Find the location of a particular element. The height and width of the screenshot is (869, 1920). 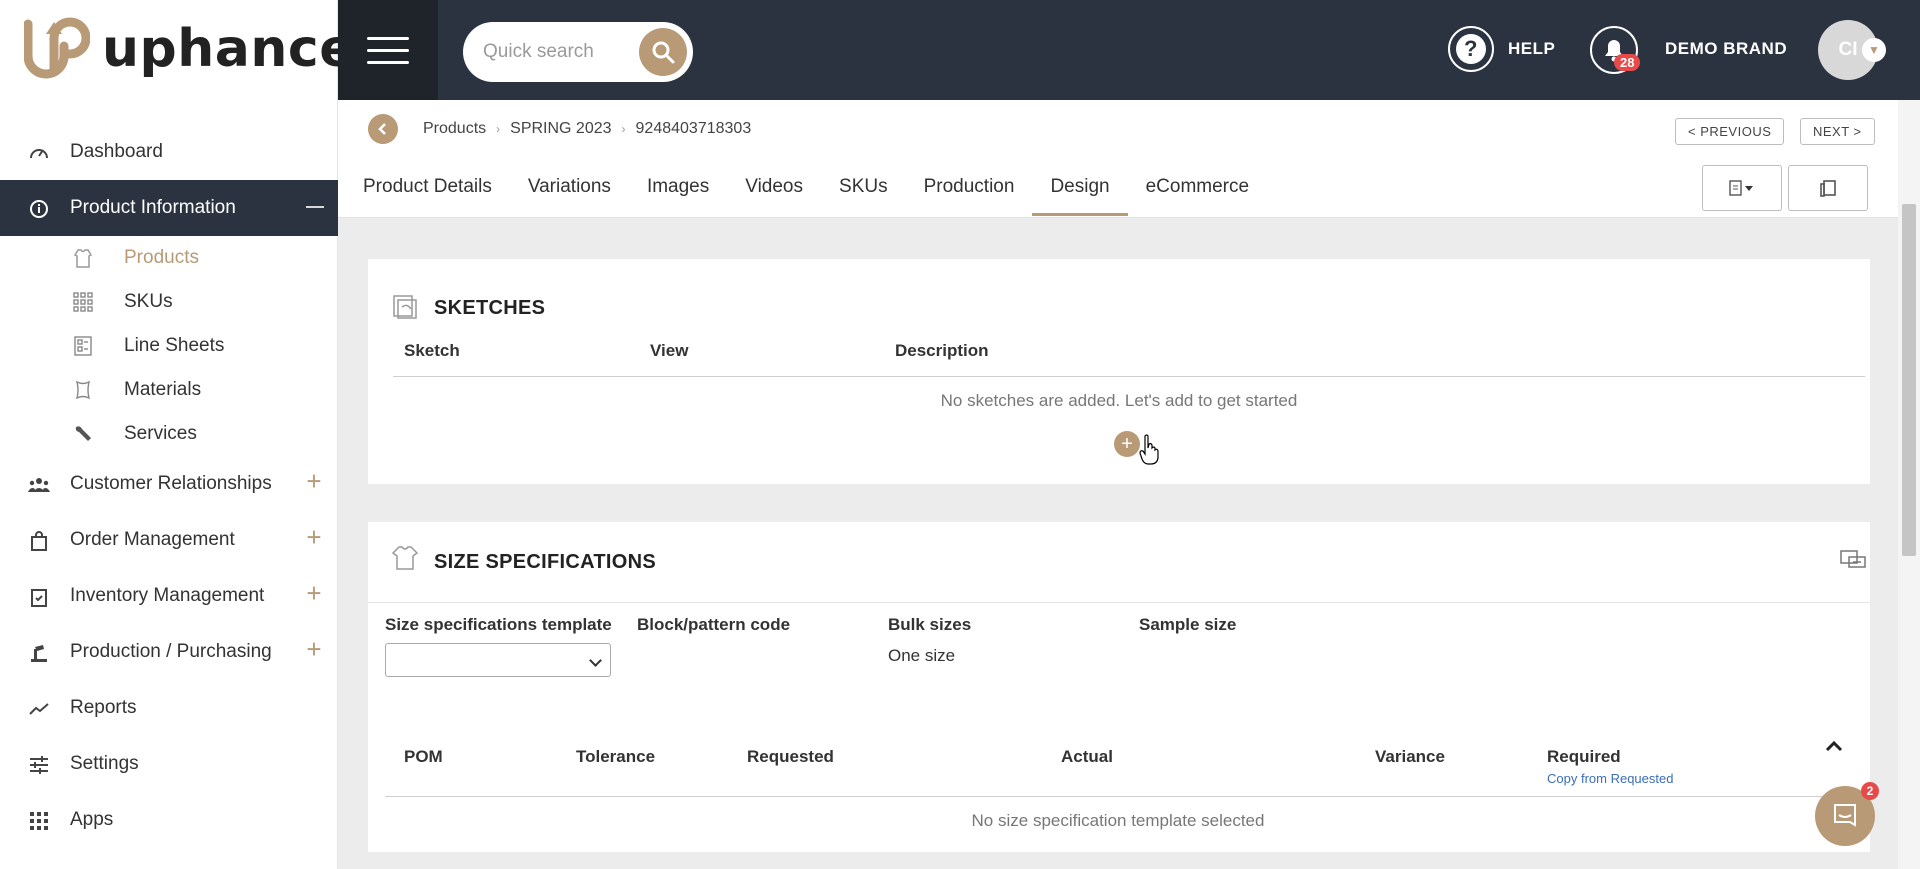

chevron-up-icon is located at coordinates (1834, 746).